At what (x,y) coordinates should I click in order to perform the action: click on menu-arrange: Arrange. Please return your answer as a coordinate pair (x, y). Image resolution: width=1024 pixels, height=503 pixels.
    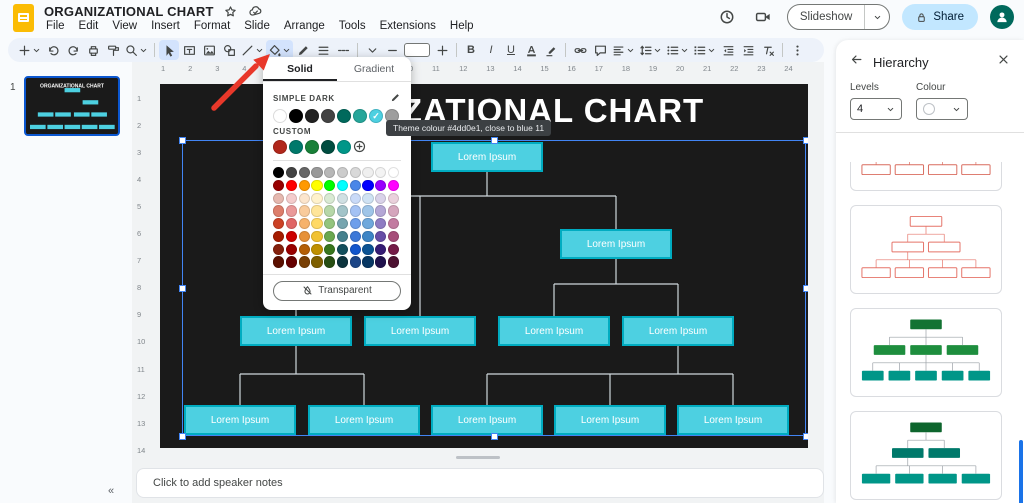
    Looking at the image, I should click on (304, 26).